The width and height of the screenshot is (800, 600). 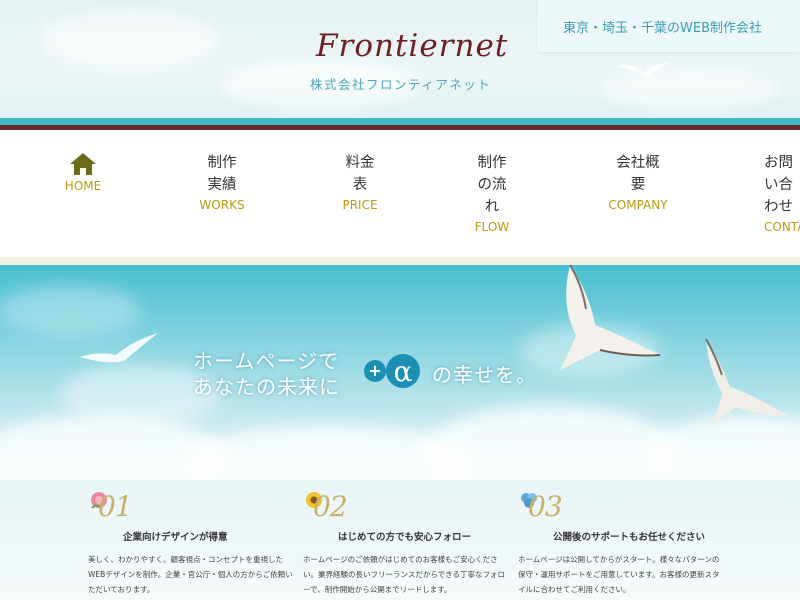 I want to click on feature-title: 公開後のサポートもお任せください, so click(x=629, y=537).